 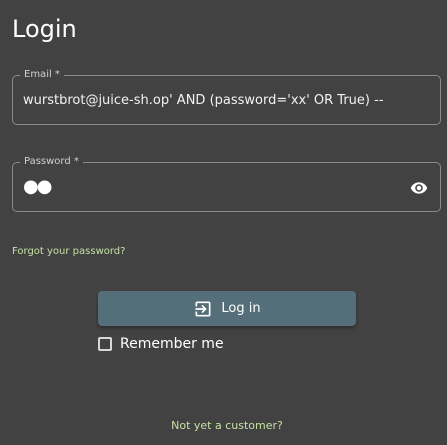 What do you see at coordinates (223, 426) in the screenshot?
I see `register-link: Not yet a customer?` at bounding box center [223, 426].